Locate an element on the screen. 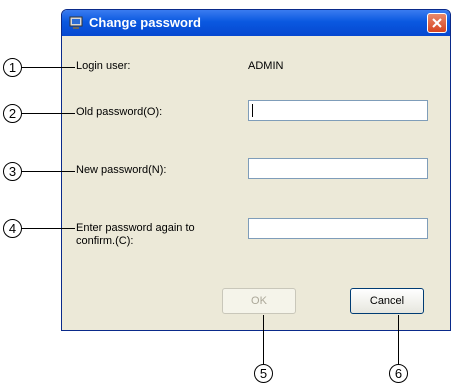  title-bar: Change password is located at coordinates (256, 23).